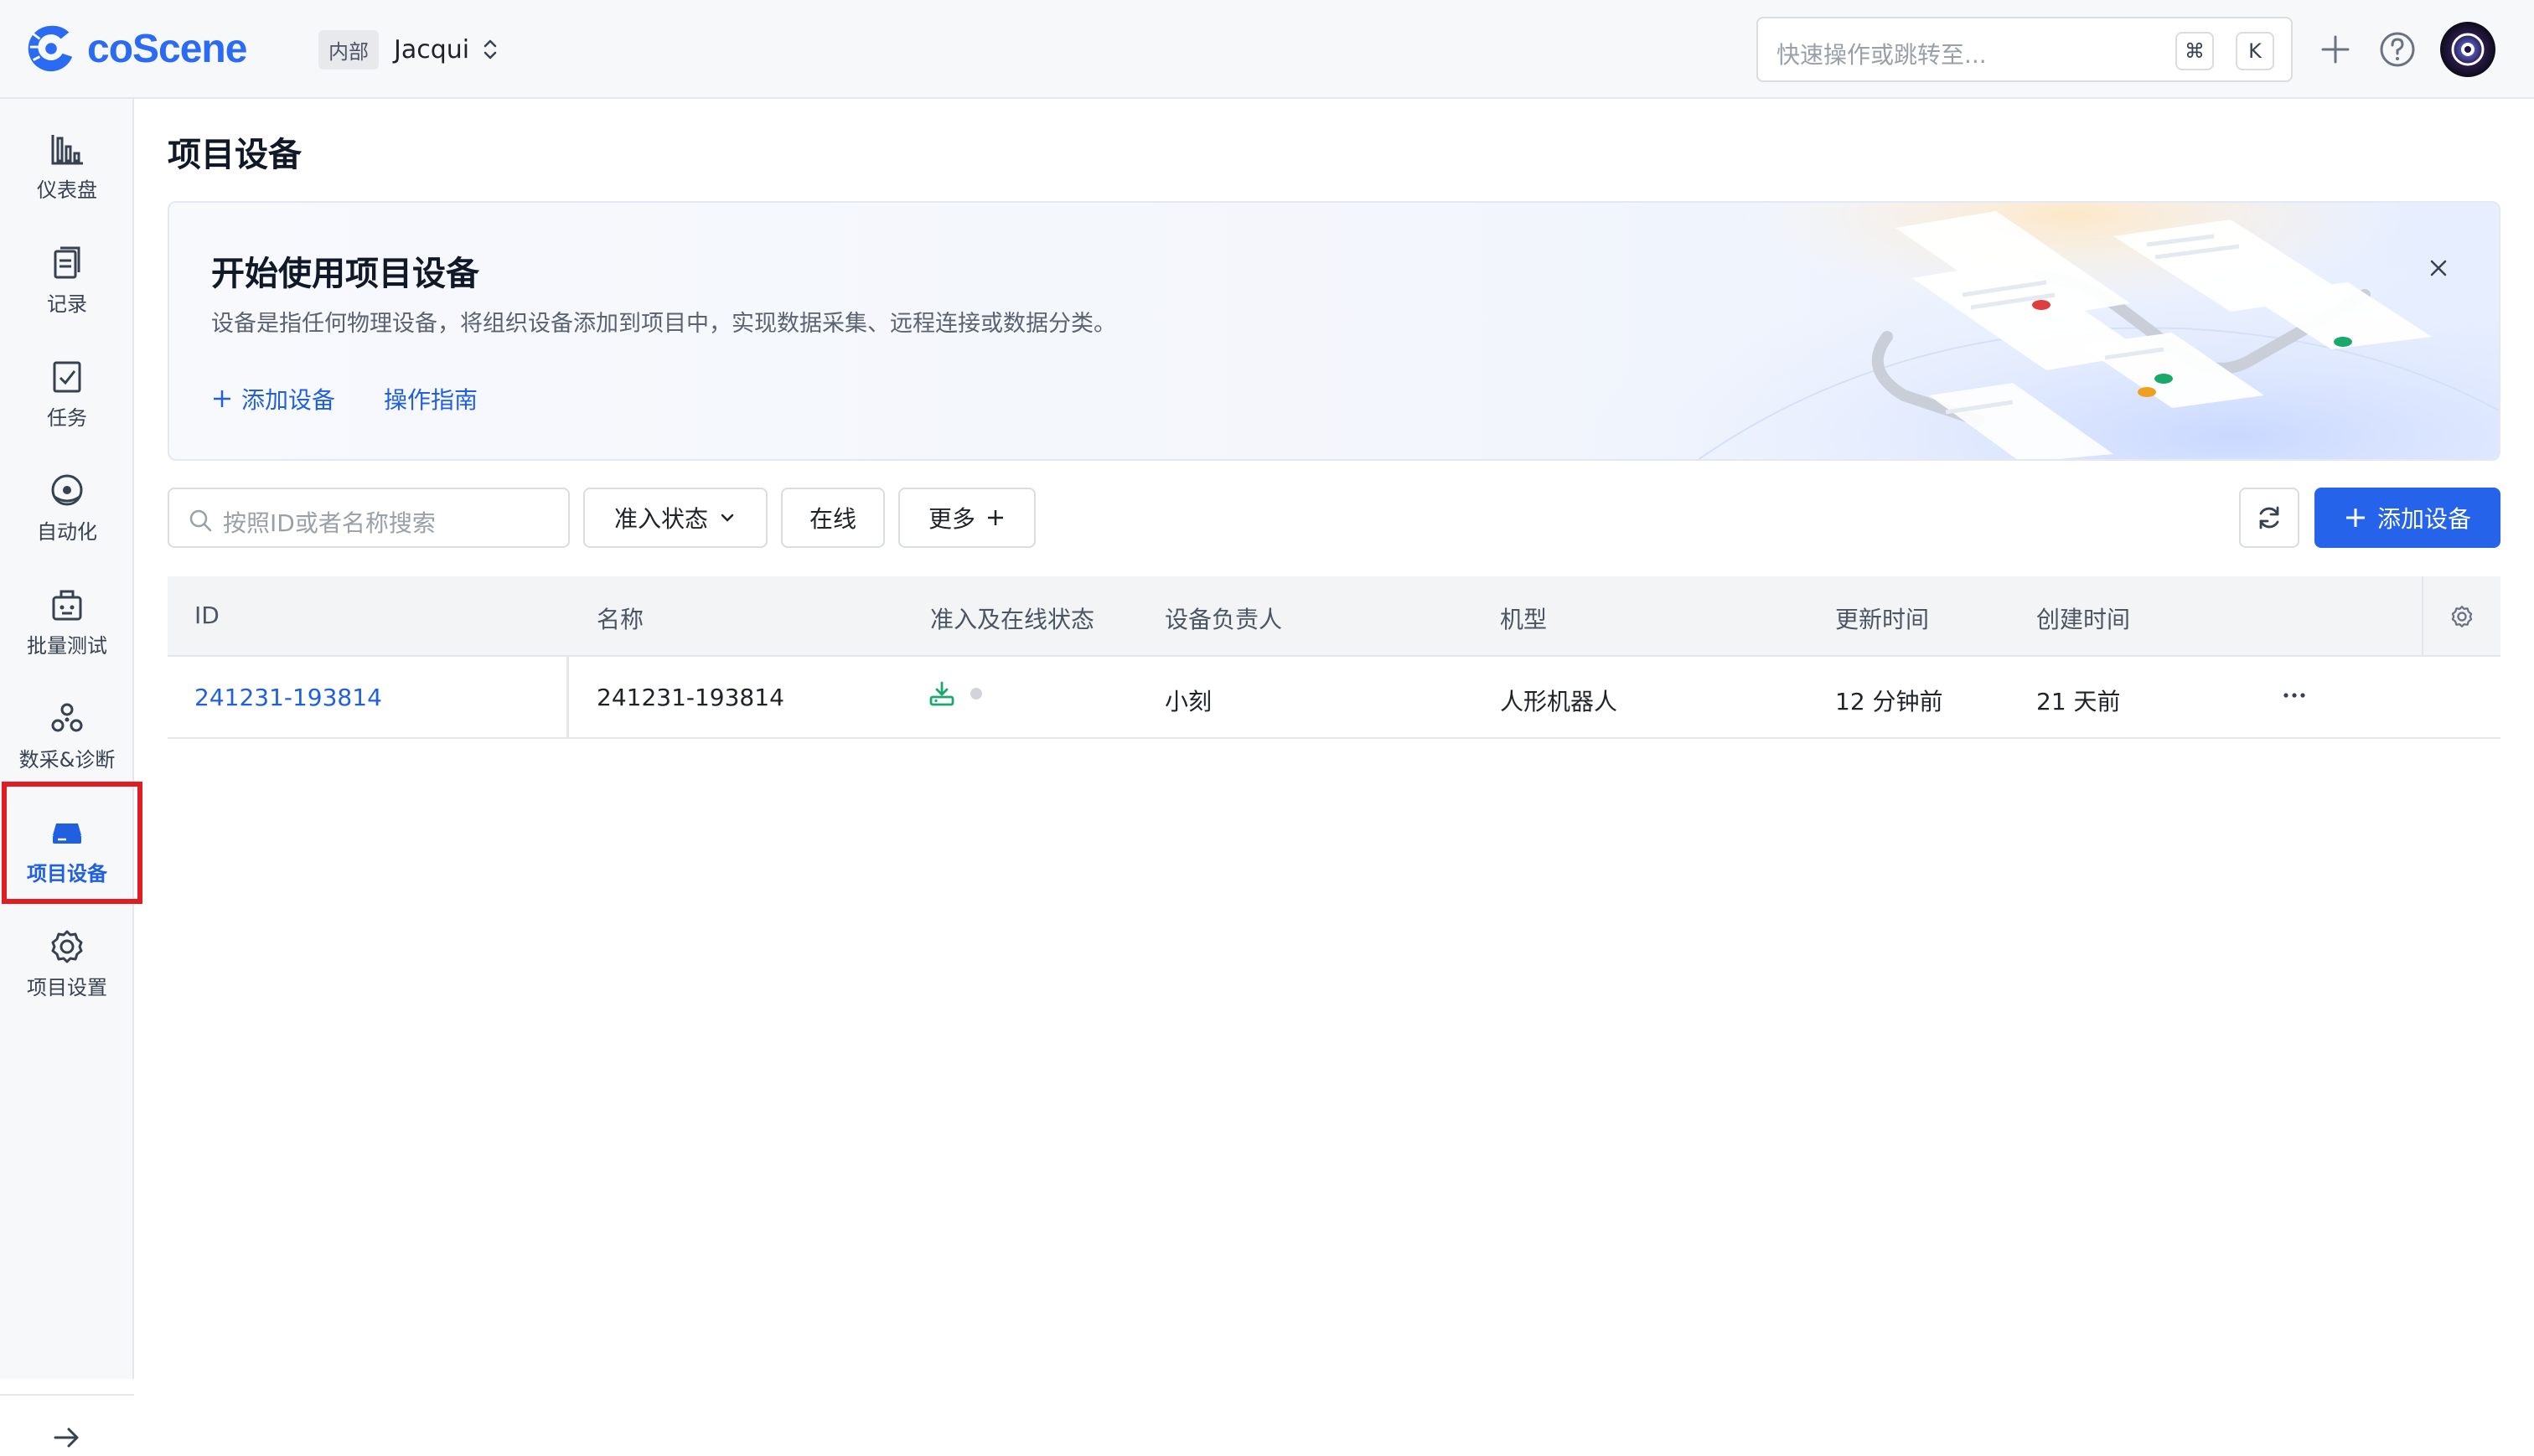 This screenshot has height=1456, width=2534. What do you see at coordinates (67, 759) in the screenshot?
I see `sidebar-item-label: 数采&诊断` at bounding box center [67, 759].